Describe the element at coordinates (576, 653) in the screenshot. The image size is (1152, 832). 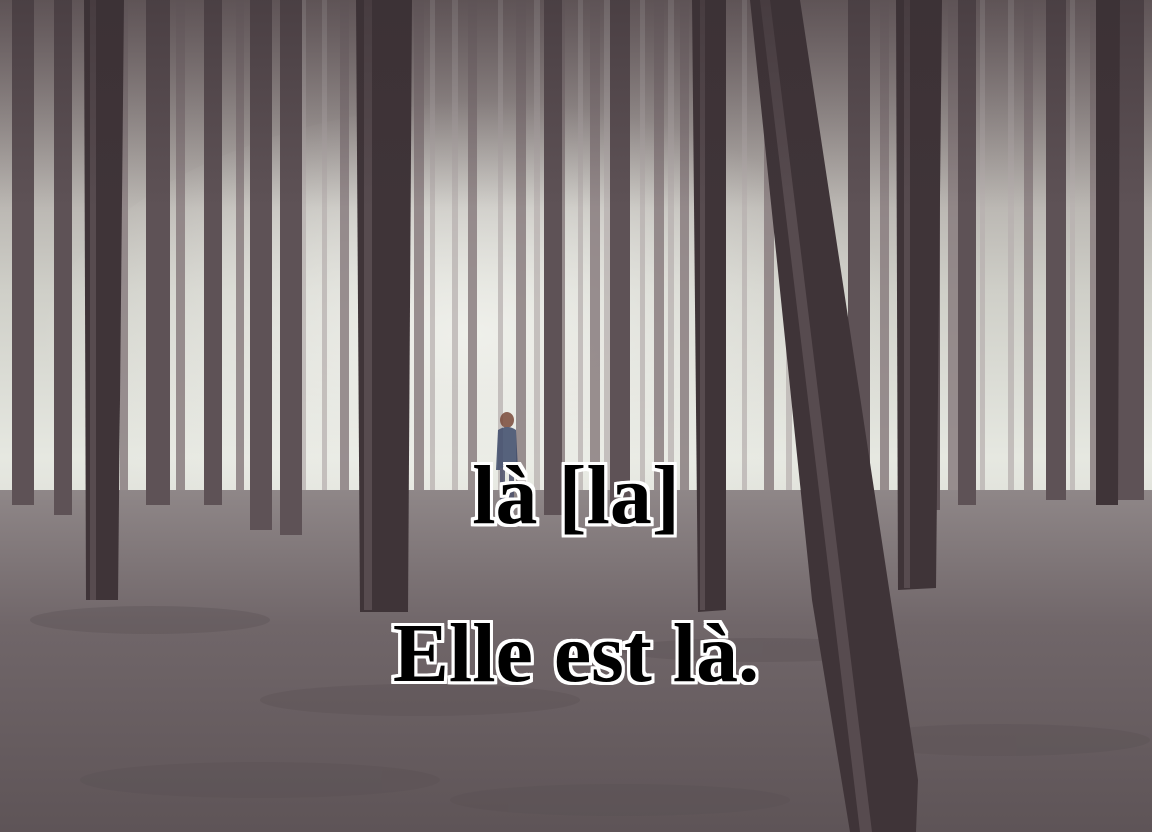
I see `sentence-caption: Elle est là.` at that location.